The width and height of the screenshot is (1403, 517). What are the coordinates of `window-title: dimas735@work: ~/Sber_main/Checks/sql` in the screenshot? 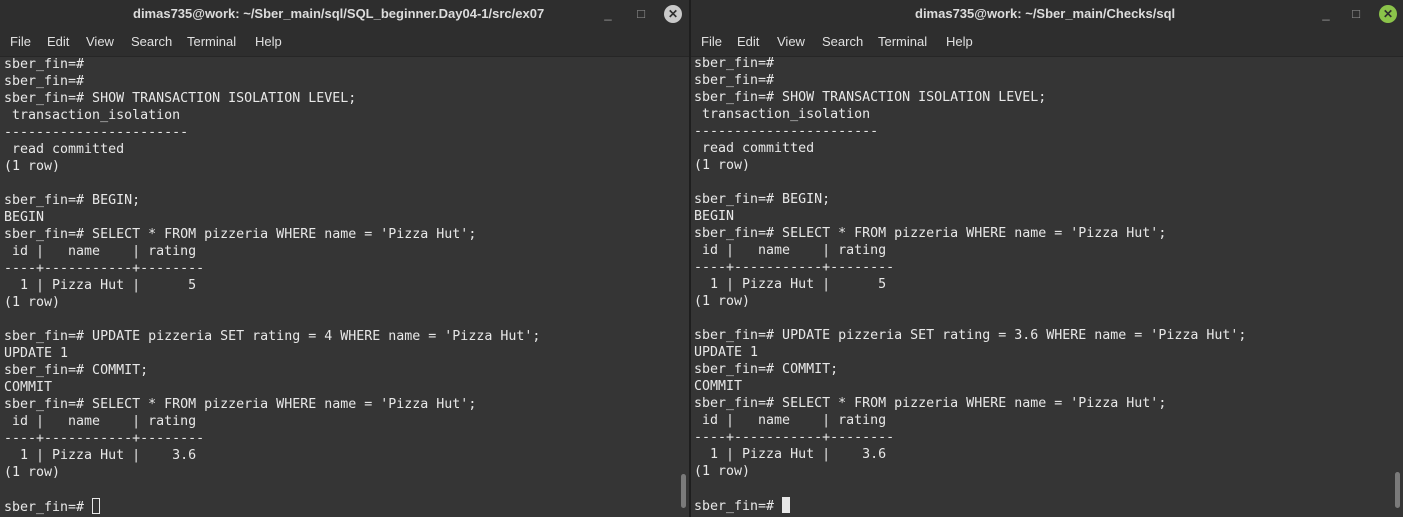 It's located at (1045, 13).